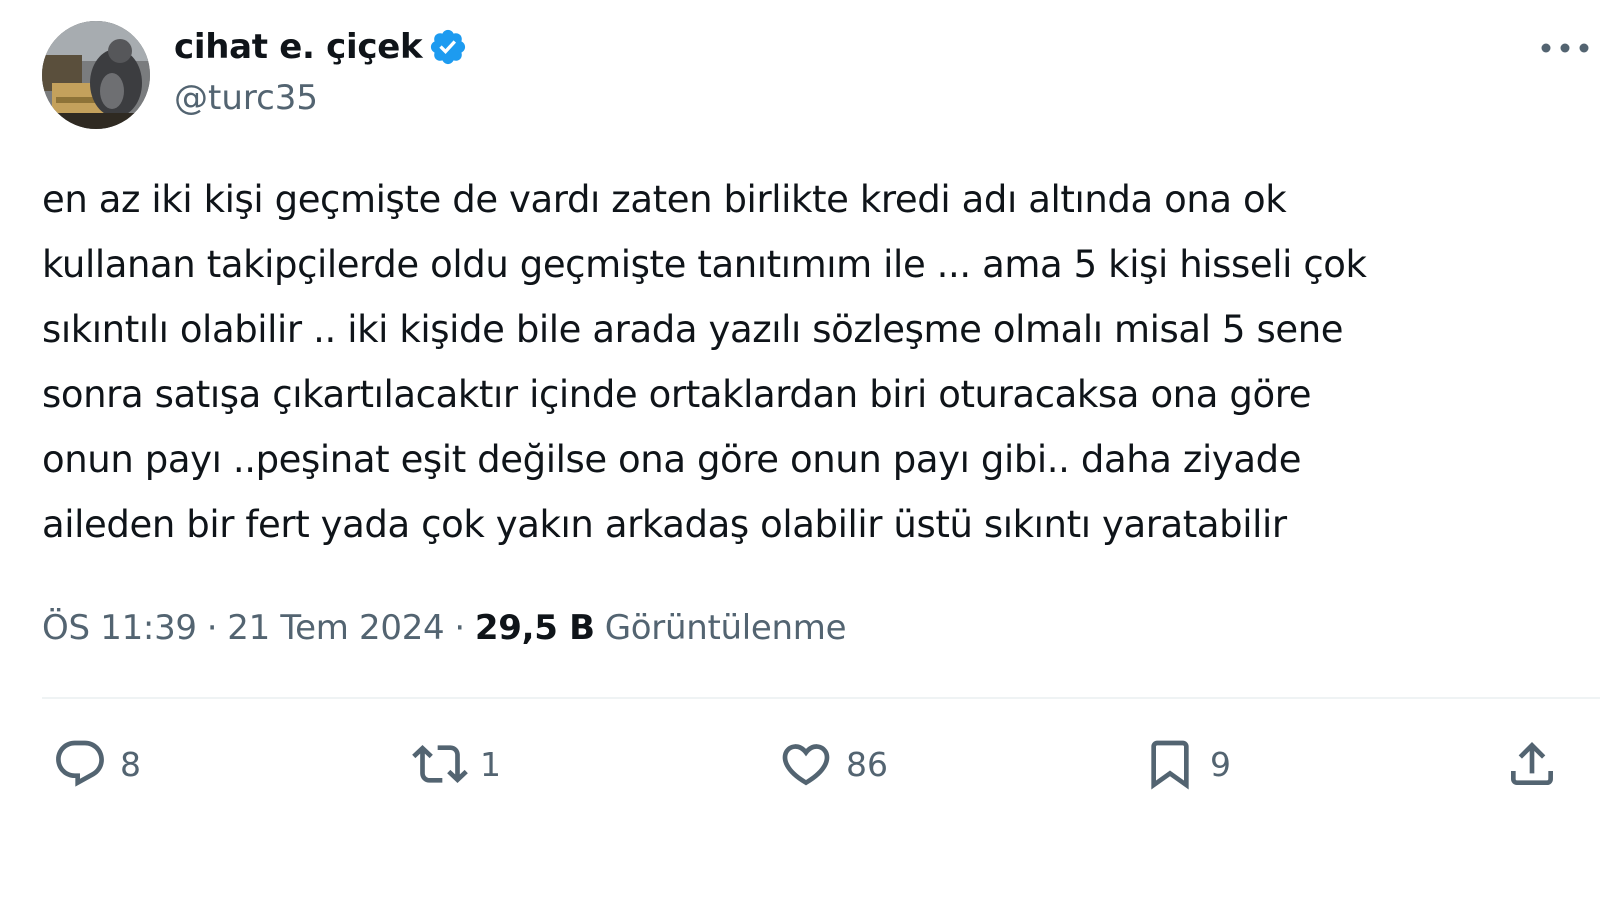 The image size is (1600, 900). I want to click on share-icon, so click(1532, 763).